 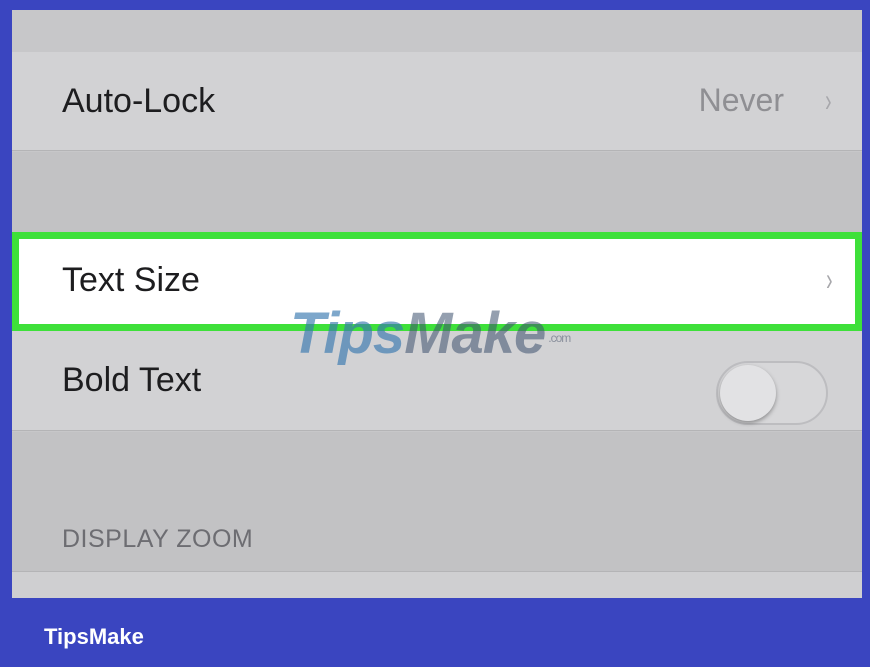 I want to click on watermark-tips: Tips, so click(x=347, y=333).